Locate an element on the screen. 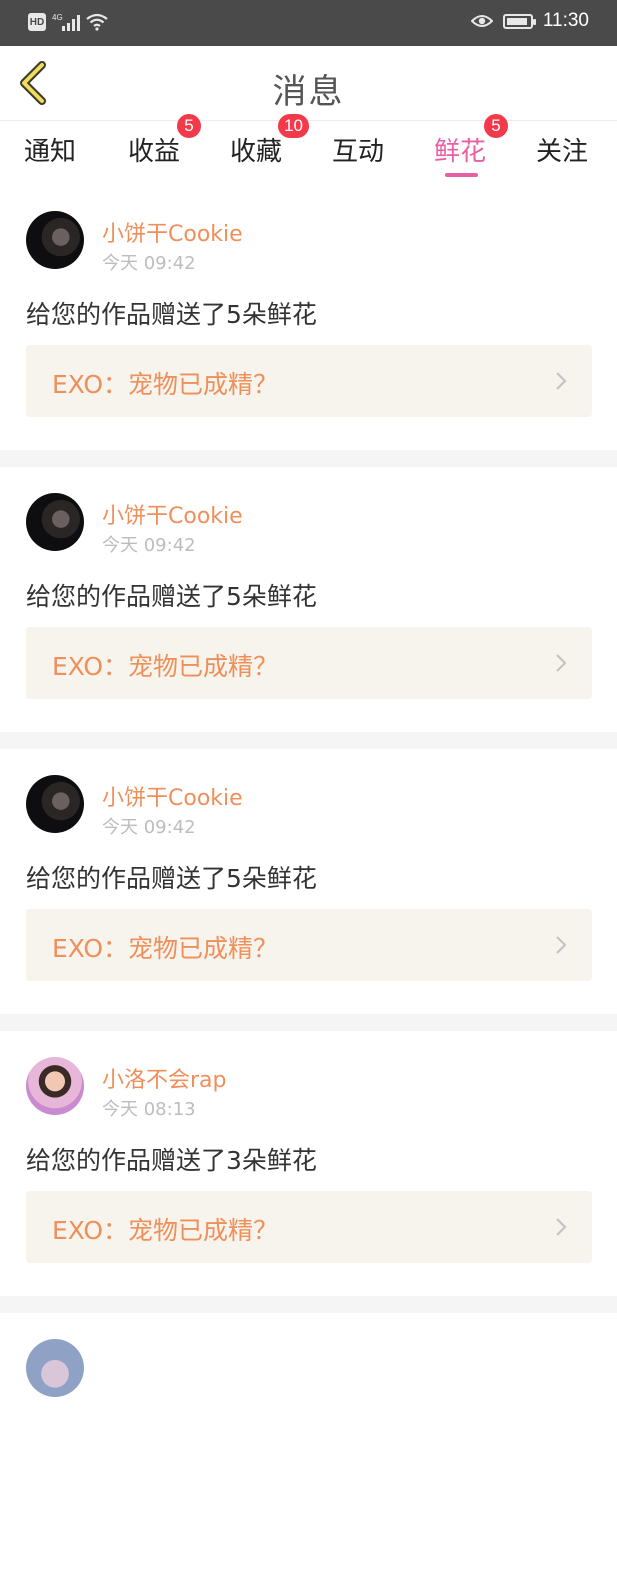 This screenshot has height=1578, width=617. status-right: 11:30 is located at coordinates (529, 21).